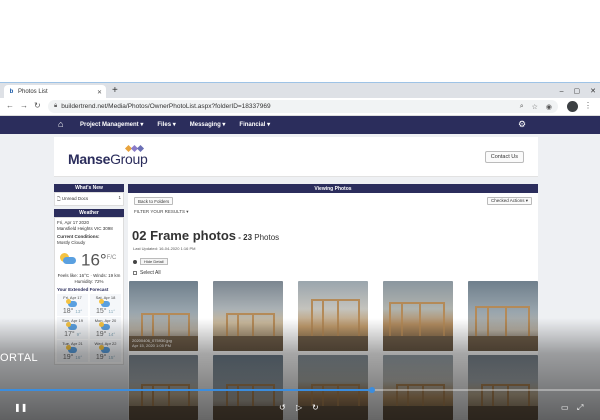  Describe the element at coordinates (150, 273) in the screenshot. I see `select-all-label: Select All` at that location.